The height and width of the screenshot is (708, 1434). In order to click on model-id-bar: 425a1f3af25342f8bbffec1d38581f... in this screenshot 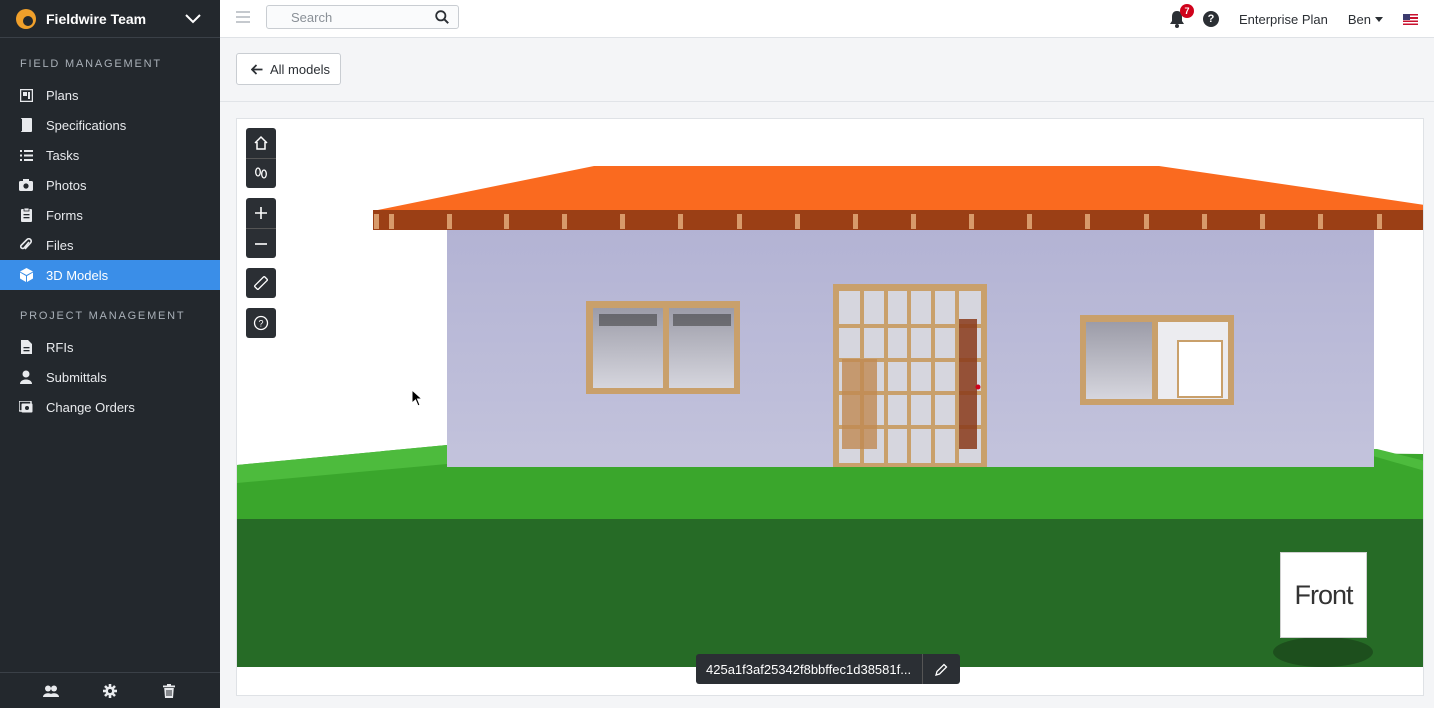, I will do `click(828, 669)`.